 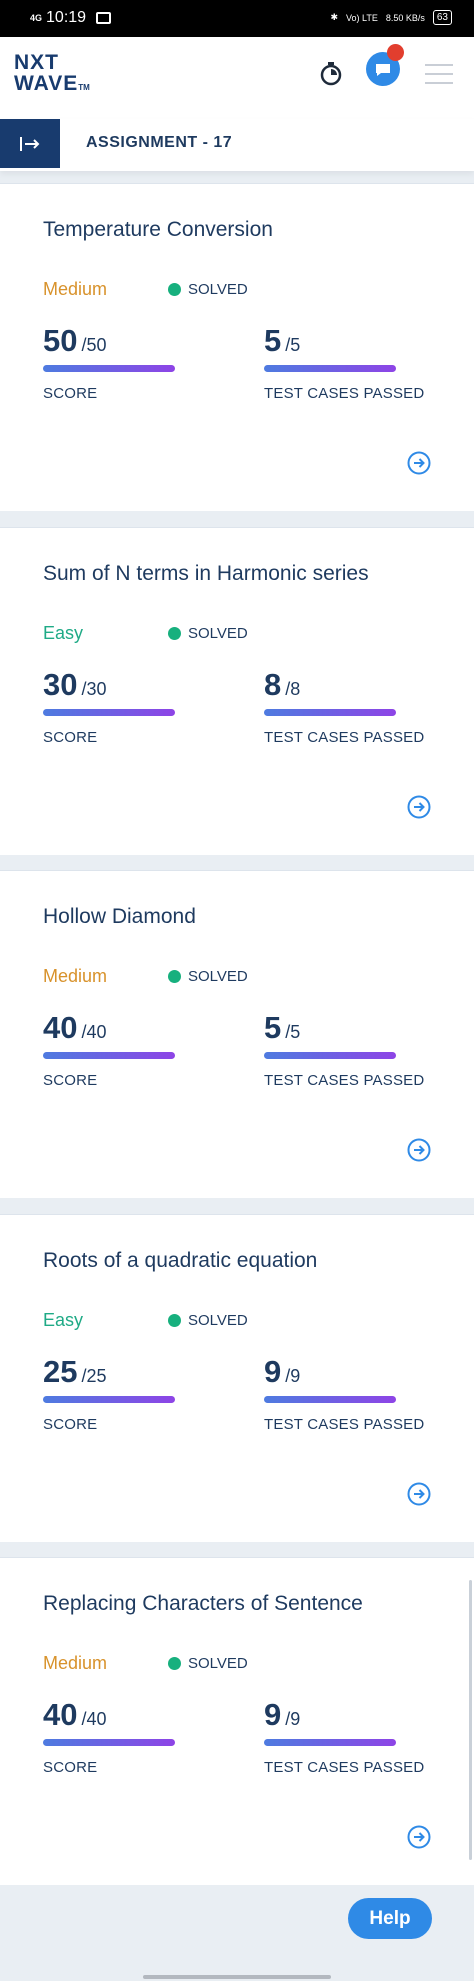 I want to click on question-title: Roots of a quadratic equation, so click(x=180, y=1260).